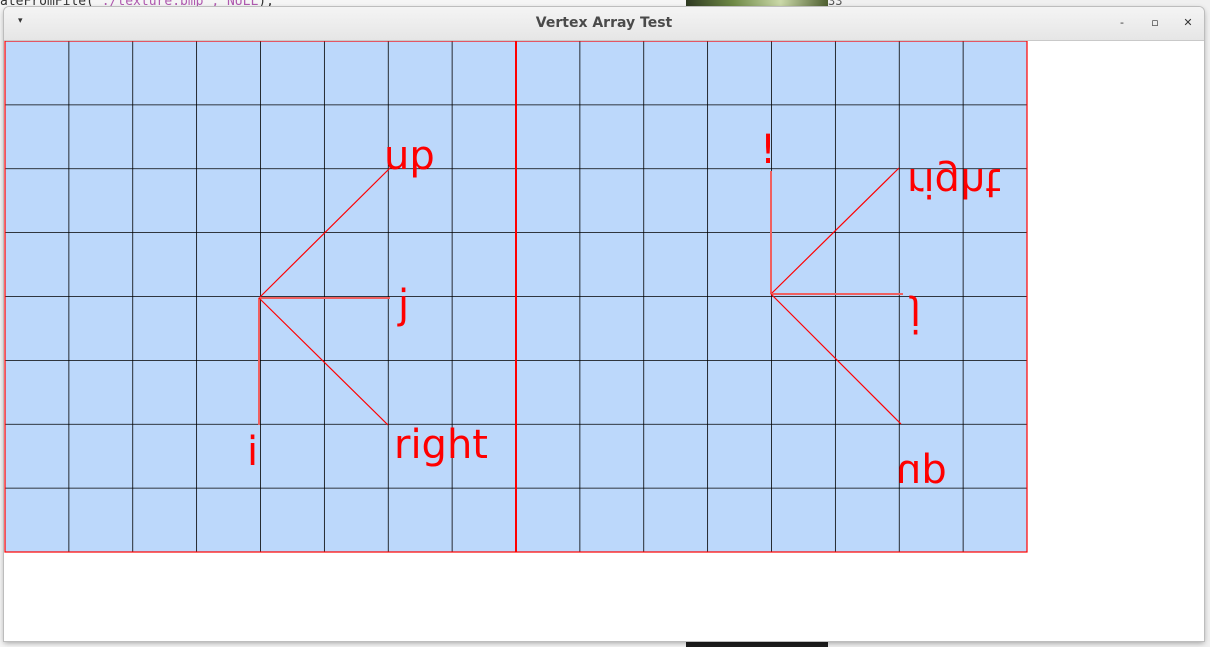  What do you see at coordinates (252, 452) in the screenshot?
I see `left-label-i: i` at bounding box center [252, 452].